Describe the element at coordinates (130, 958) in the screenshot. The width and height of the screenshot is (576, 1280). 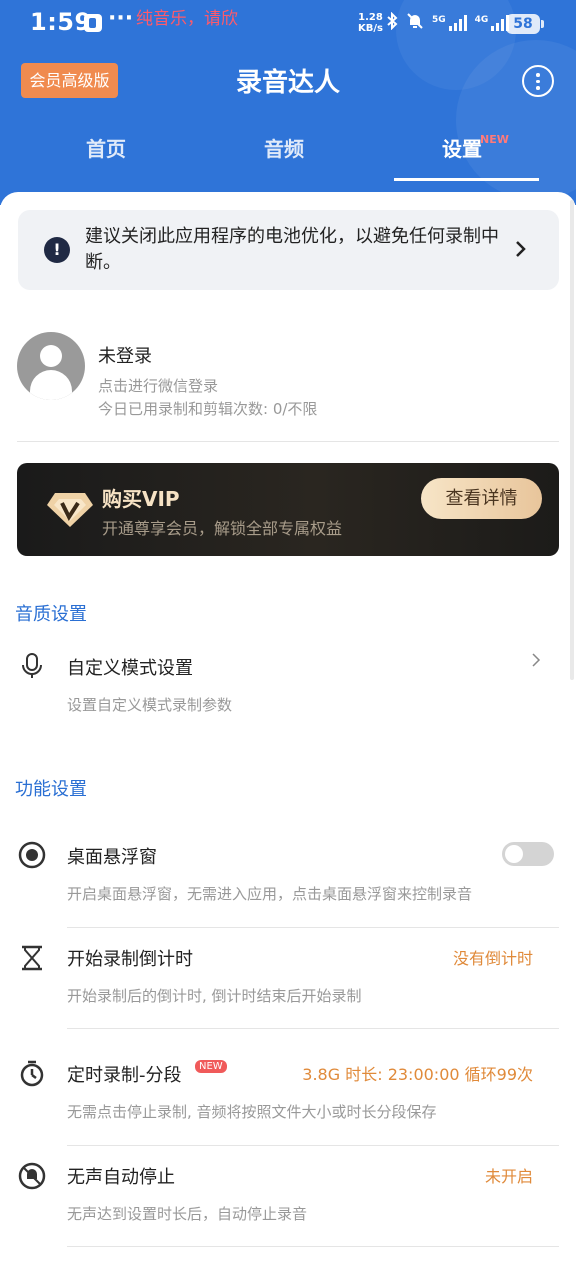
I see `countdown-setting: 开始录制倒计时` at that location.